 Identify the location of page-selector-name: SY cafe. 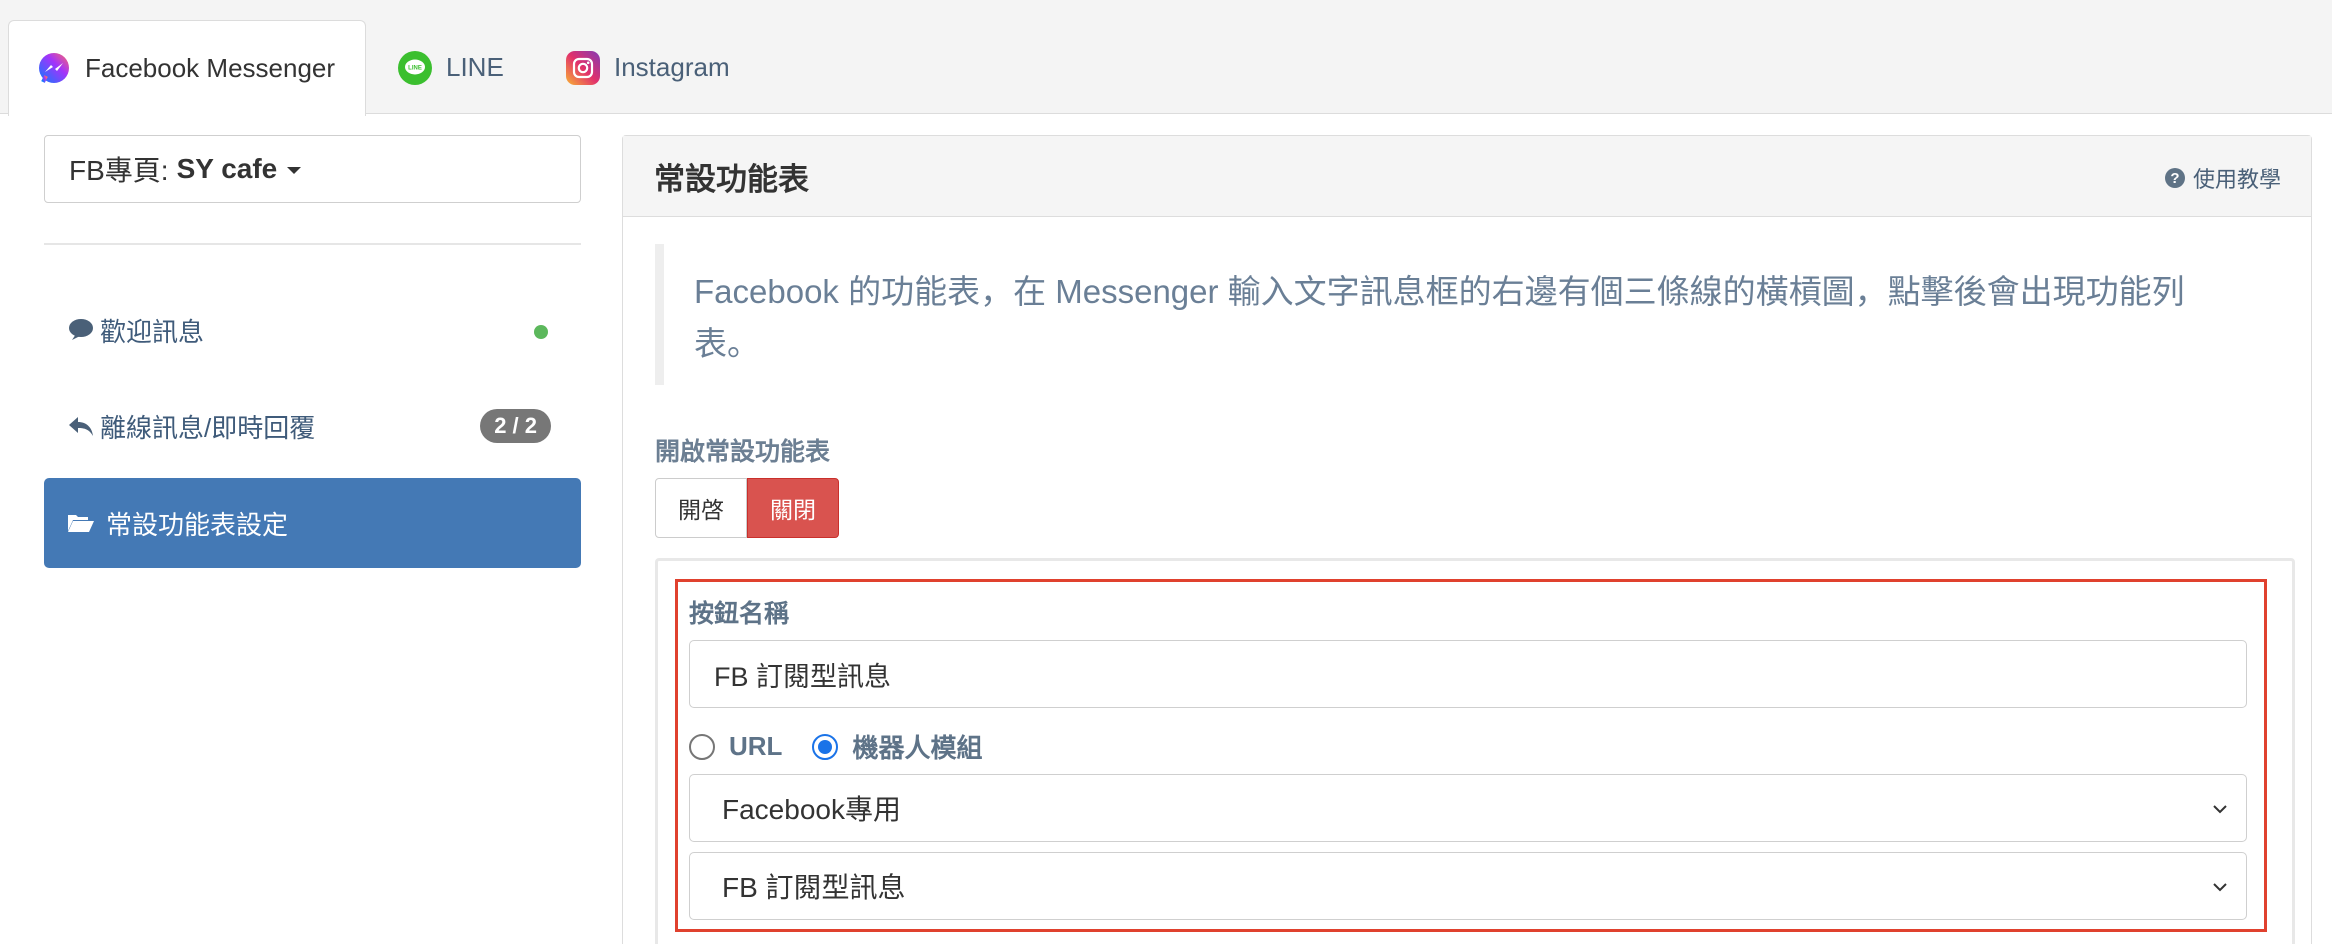
(227, 168).